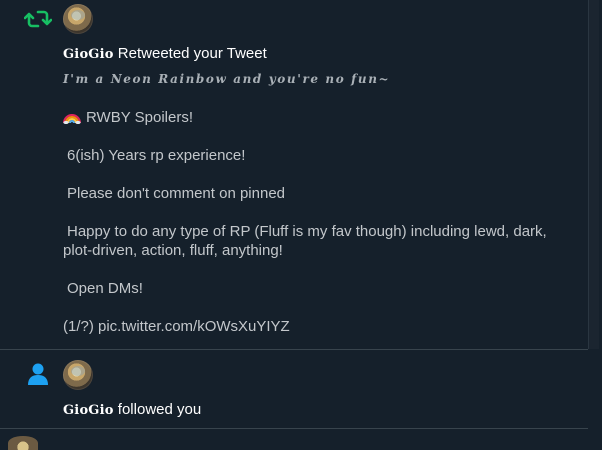 This screenshot has height=450, width=602. What do you see at coordinates (192, 53) in the screenshot?
I see `notification-action: Retweeted your Tweet` at bounding box center [192, 53].